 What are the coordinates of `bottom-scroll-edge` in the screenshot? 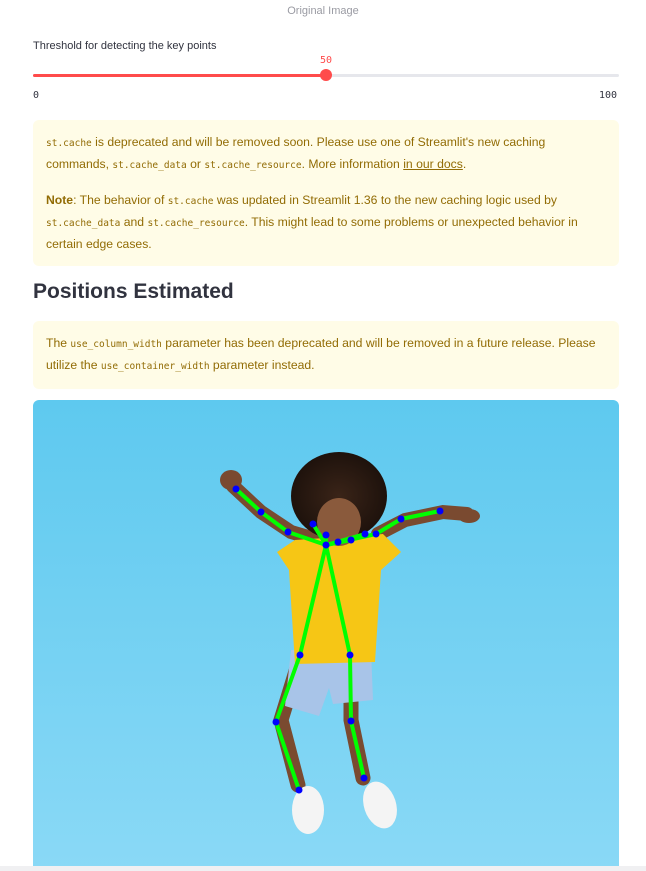 It's located at (323, 868).